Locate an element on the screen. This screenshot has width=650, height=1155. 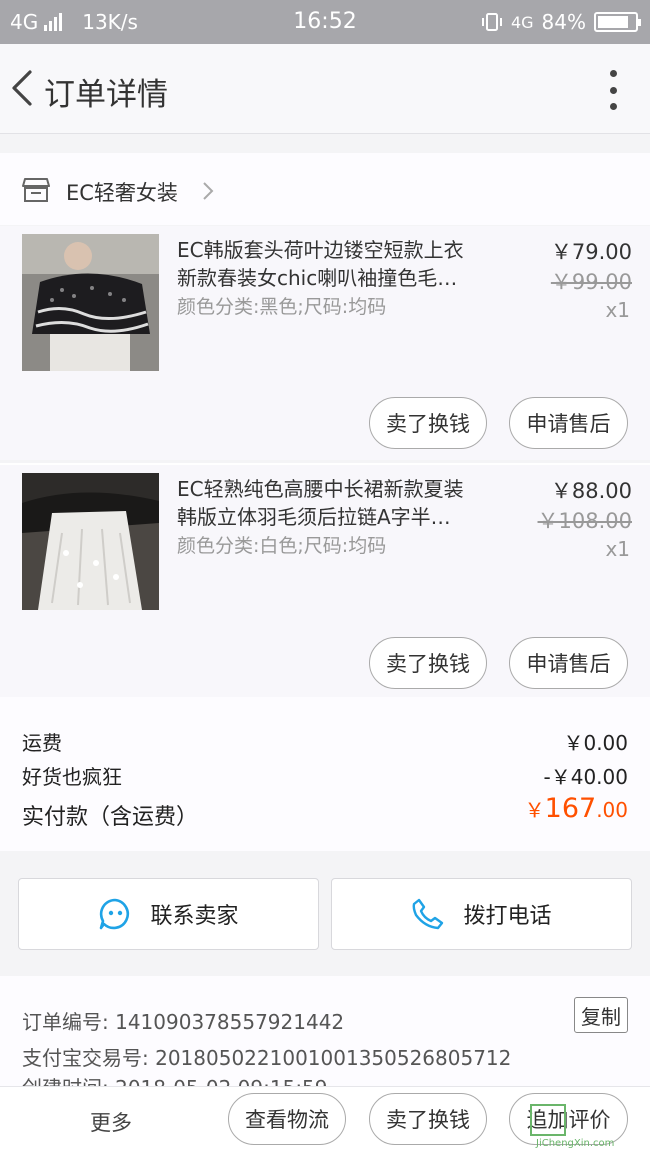
discount-value: -￥40.00 is located at coordinates (585, 777).